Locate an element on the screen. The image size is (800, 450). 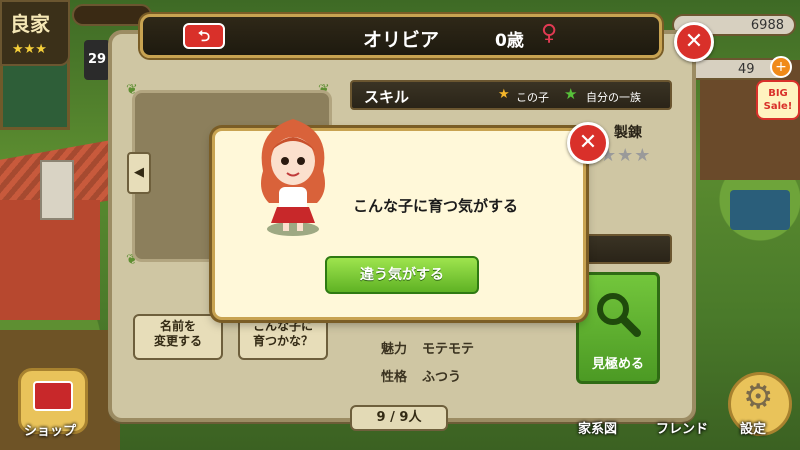
character-age: 0歳 is located at coordinates (509, 41).